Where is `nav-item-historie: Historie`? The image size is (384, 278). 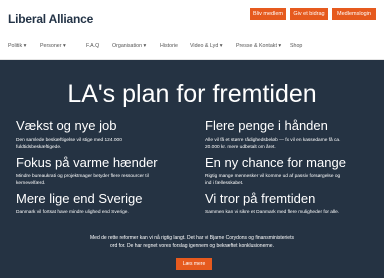
nav-item-historie: Historie is located at coordinates (169, 46).